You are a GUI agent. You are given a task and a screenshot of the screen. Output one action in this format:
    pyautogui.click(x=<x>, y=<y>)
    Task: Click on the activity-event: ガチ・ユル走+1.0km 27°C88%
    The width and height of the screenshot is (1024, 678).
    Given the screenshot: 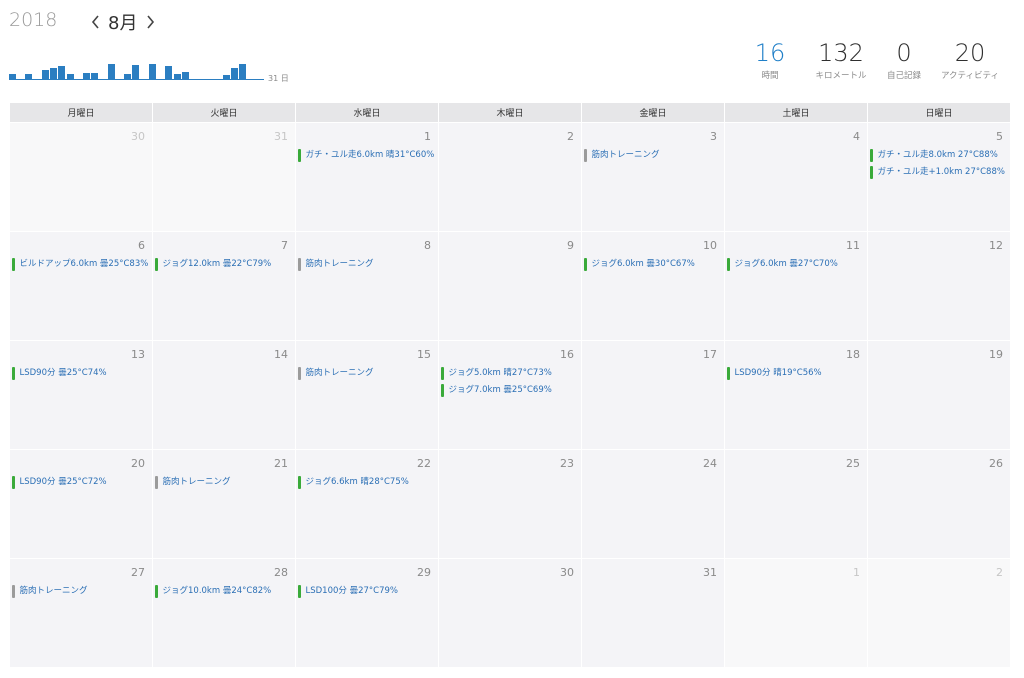 What is the action you would take?
    pyautogui.click(x=938, y=172)
    